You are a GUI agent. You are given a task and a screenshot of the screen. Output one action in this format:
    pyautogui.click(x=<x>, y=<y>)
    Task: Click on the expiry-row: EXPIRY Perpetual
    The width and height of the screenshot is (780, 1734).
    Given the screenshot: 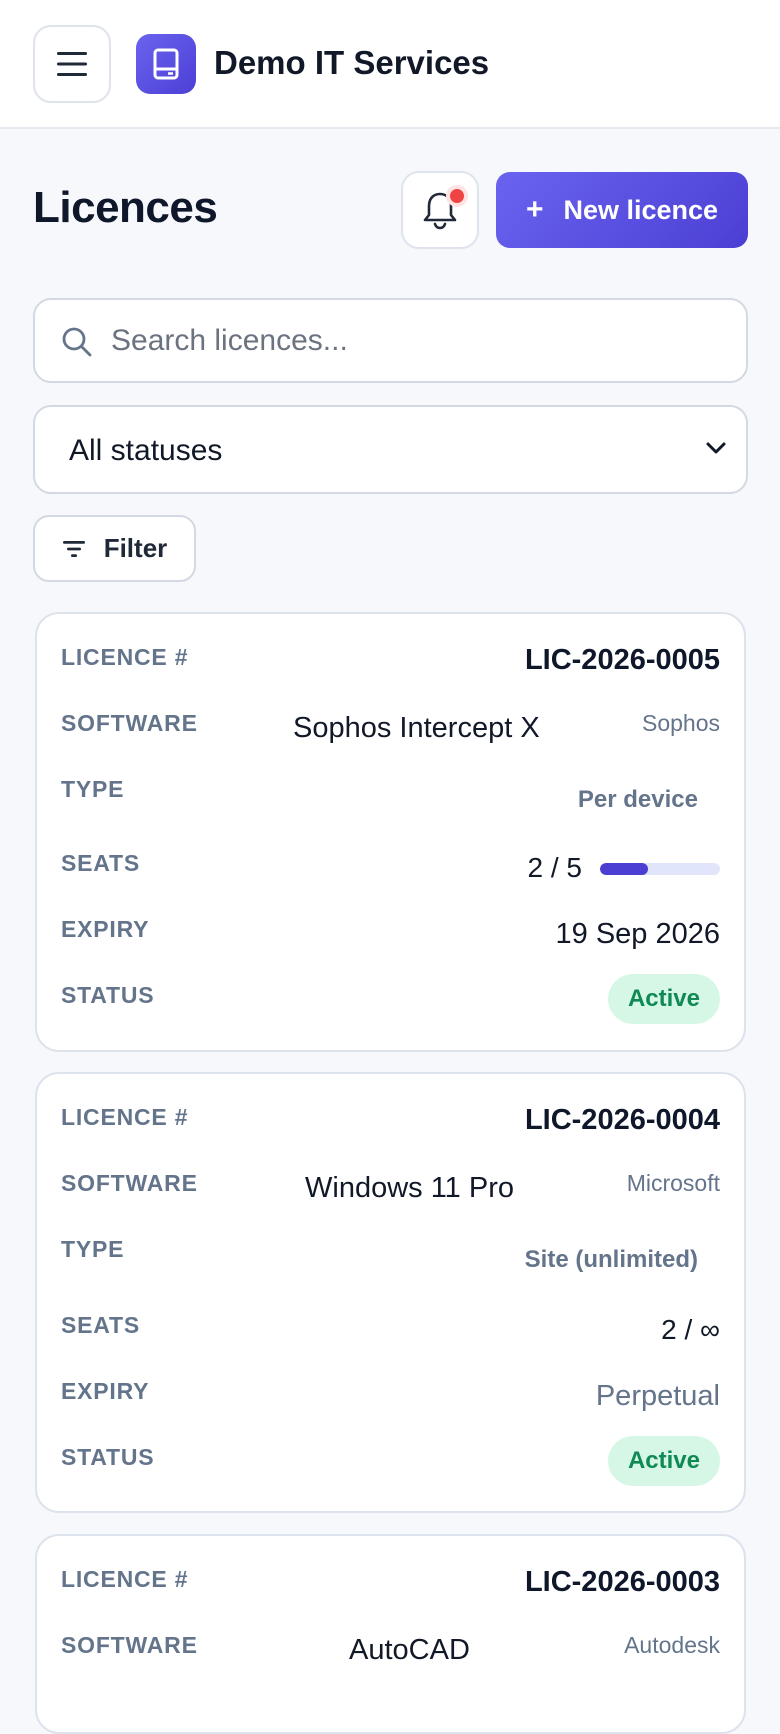 What is the action you would take?
    pyautogui.click(x=390, y=1398)
    